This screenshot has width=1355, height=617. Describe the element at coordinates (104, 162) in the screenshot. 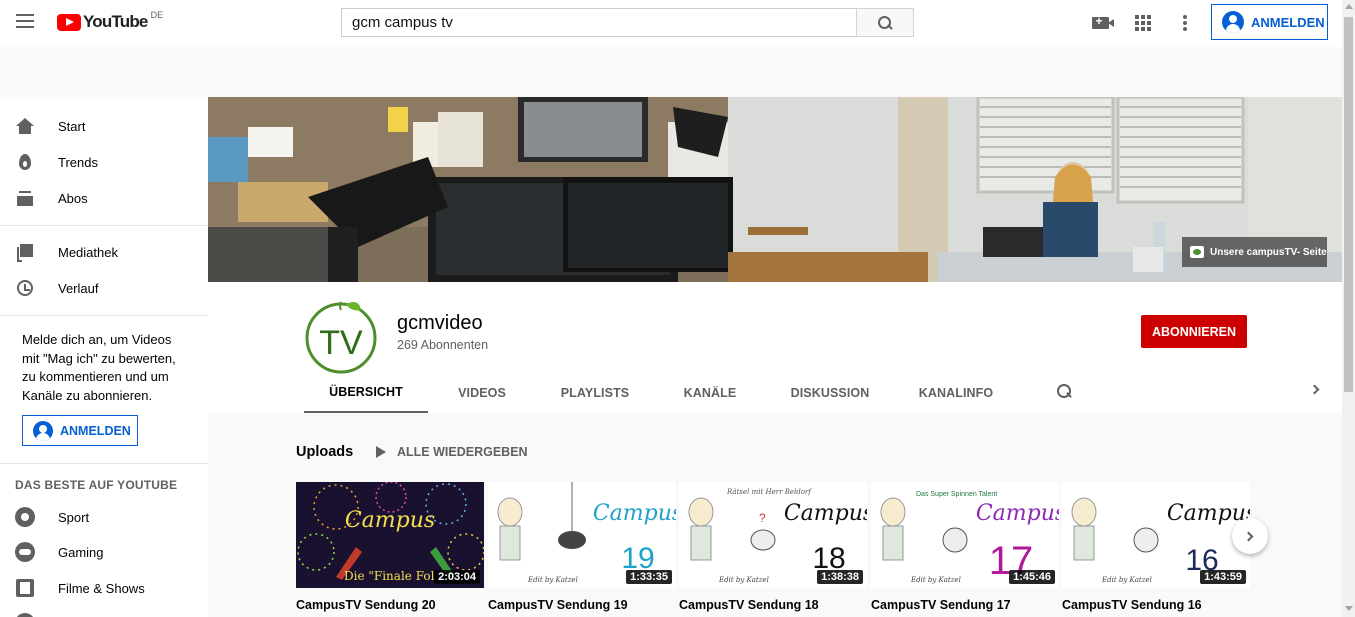

I see `sidebar-item-trends: Trends` at that location.